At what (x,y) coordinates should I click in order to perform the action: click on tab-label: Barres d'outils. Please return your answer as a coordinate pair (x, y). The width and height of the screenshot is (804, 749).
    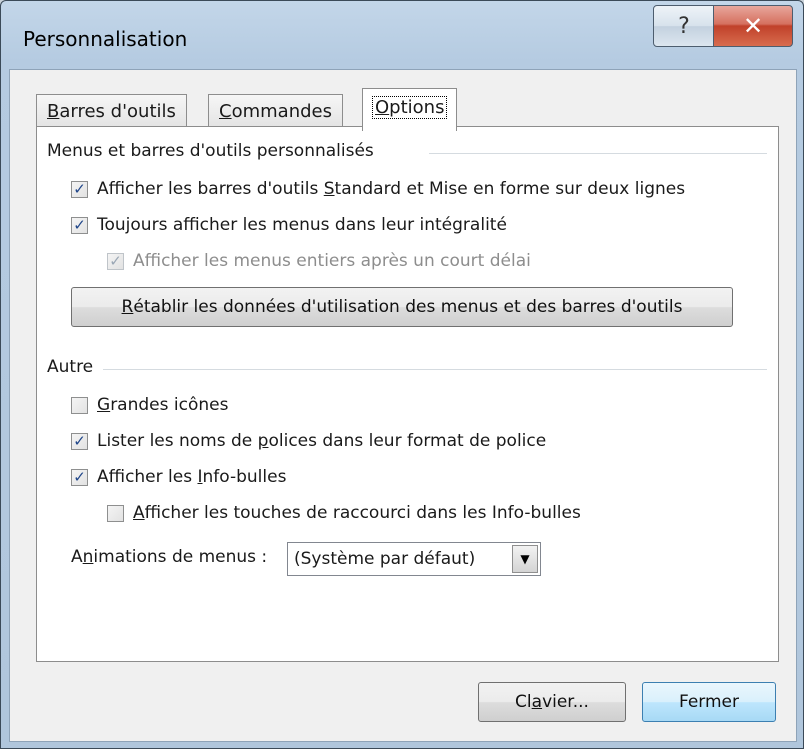
    Looking at the image, I should click on (111, 111).